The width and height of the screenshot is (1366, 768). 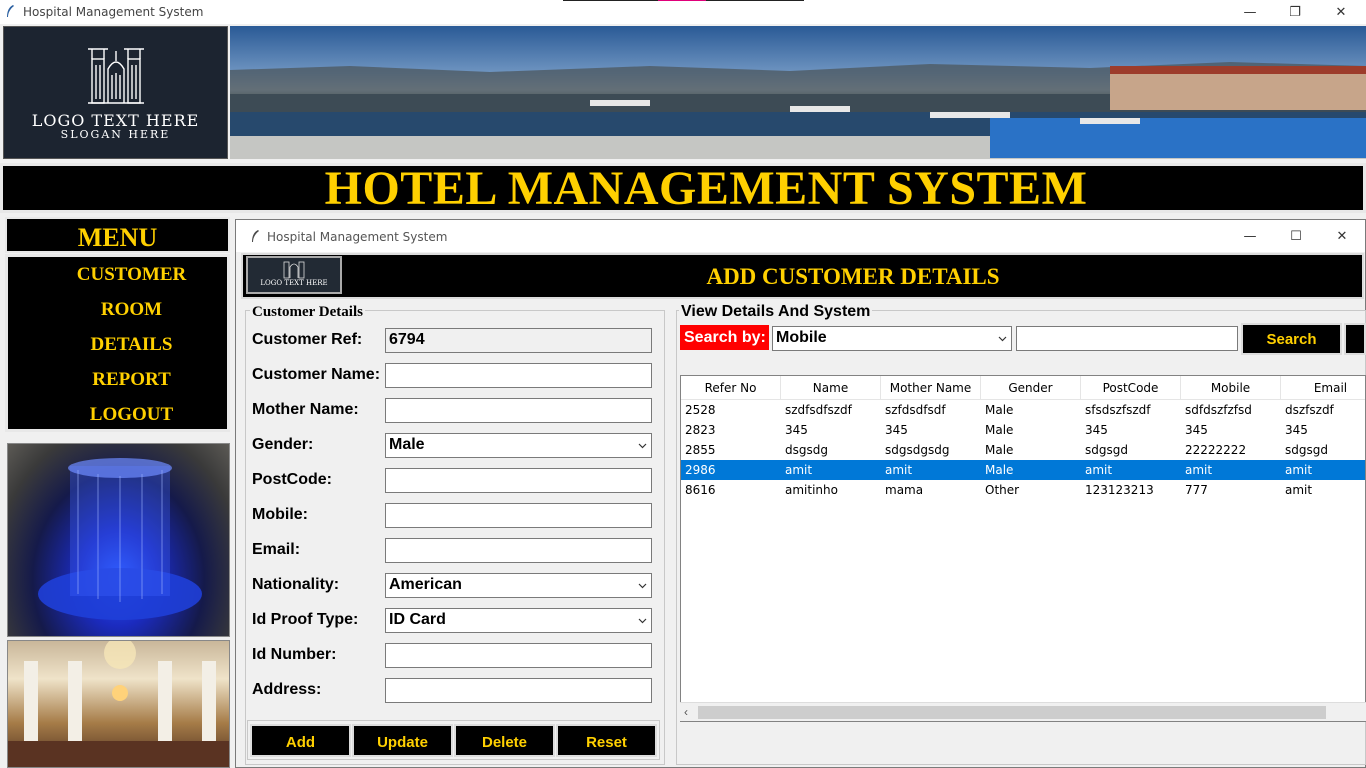 What do you see at coordinates (1131, 388) in the screenshot?
I see `column-header-postcode: PostCode` at bounding box center [1131, 388].